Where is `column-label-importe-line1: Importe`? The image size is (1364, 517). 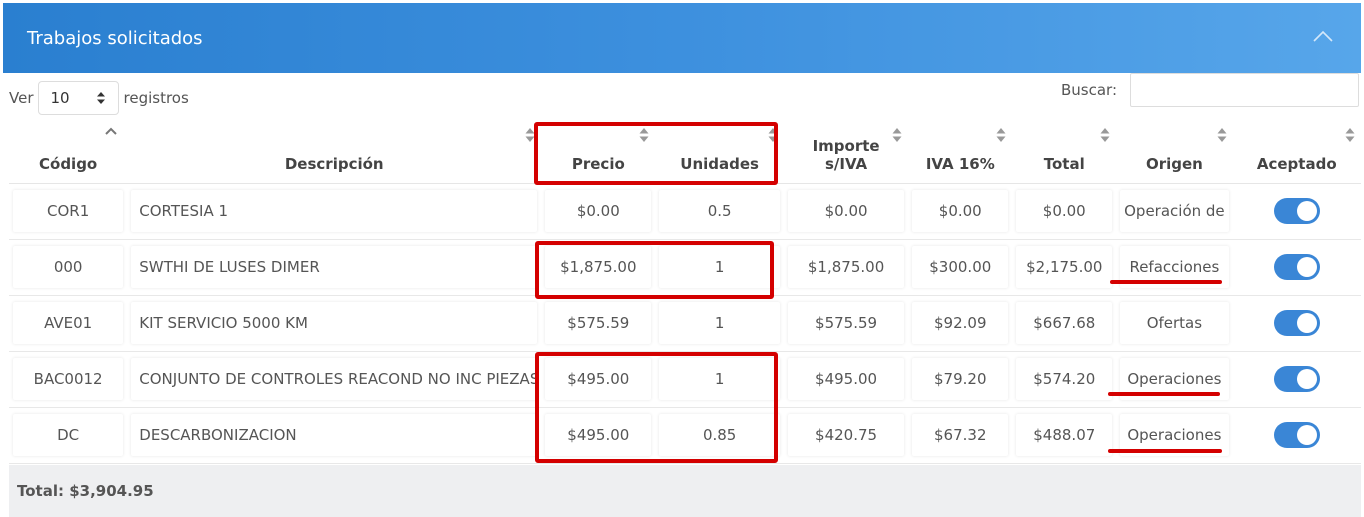
column-label-importe-line1: Importe is located at coordinates (846, 145).